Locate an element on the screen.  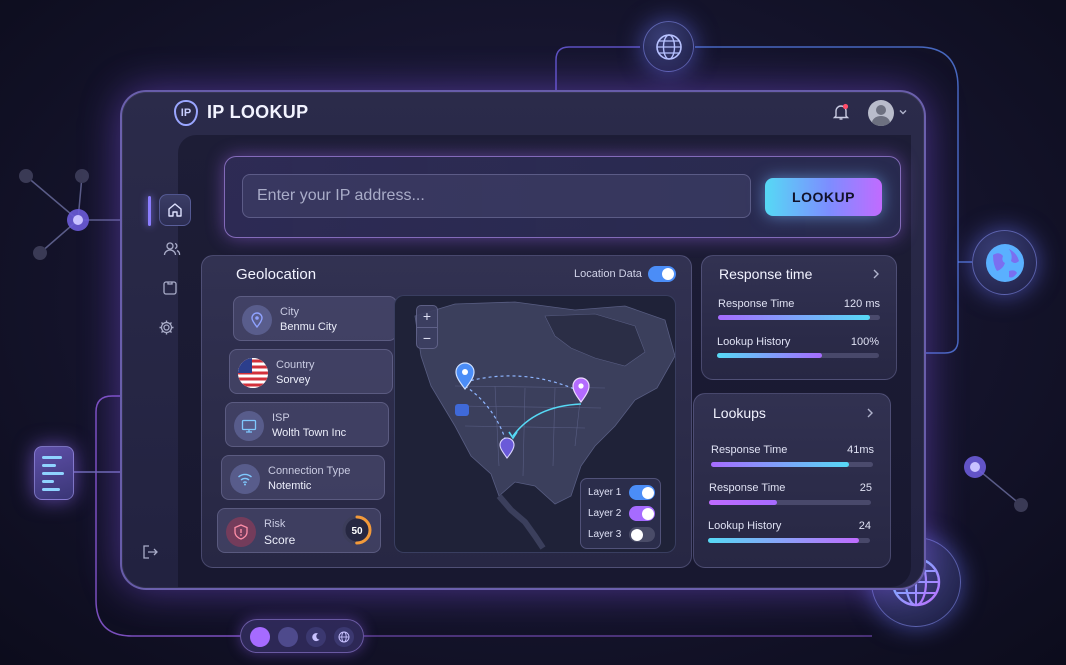
rt-history-label: Lookup History is located at coordinates (754, 342).